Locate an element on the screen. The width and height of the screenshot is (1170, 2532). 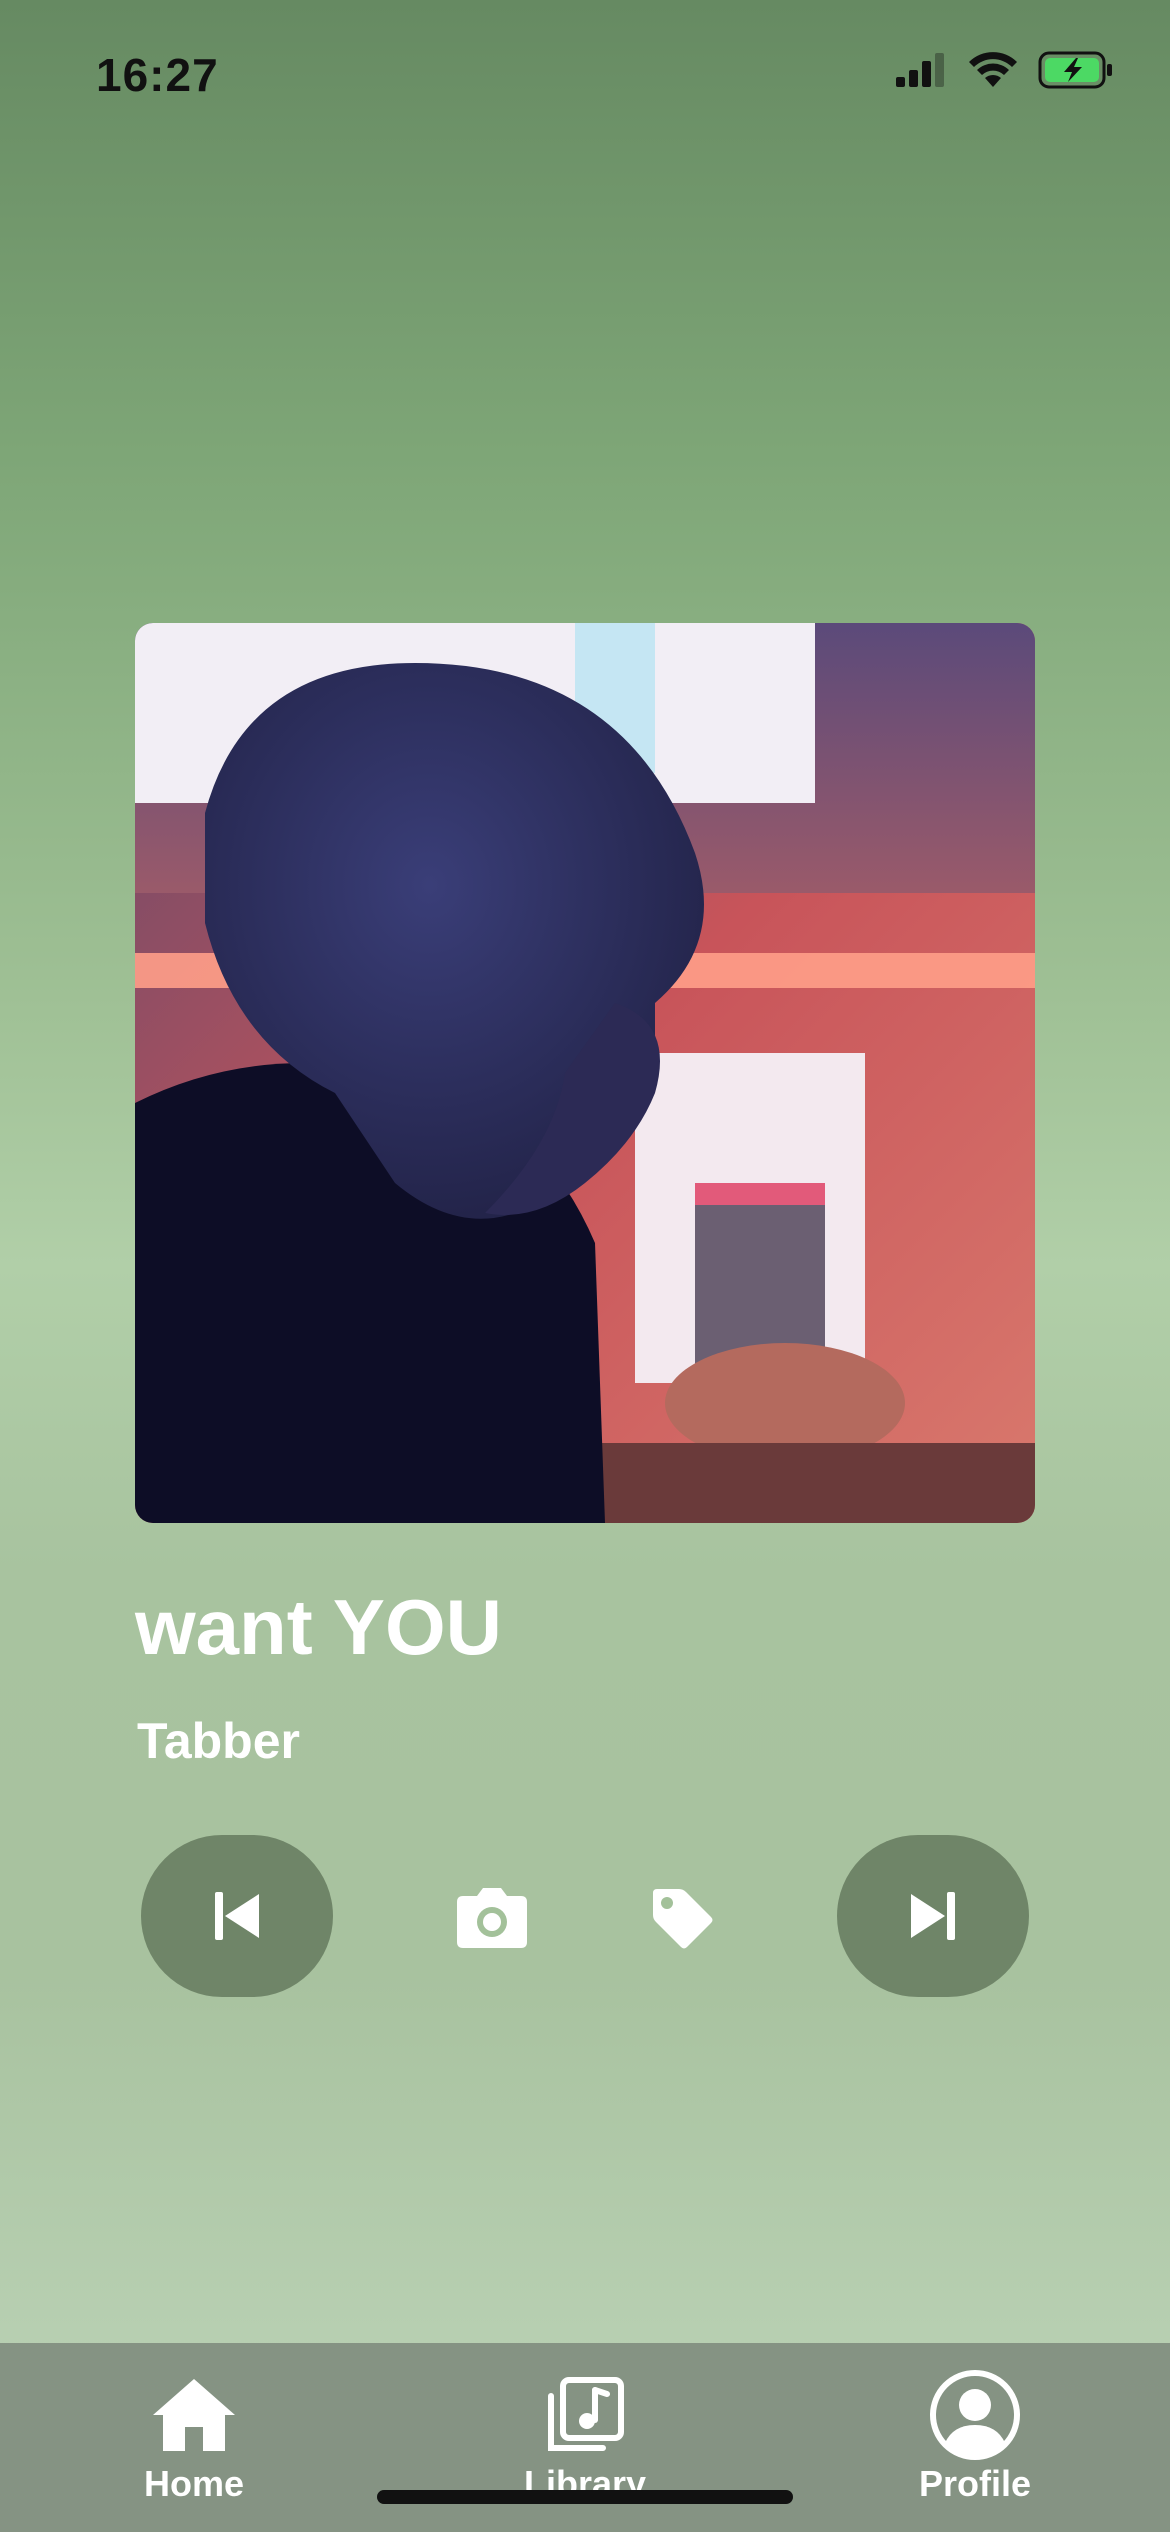
tab-label-profile: Profile is located at coordinates (975, 2483).